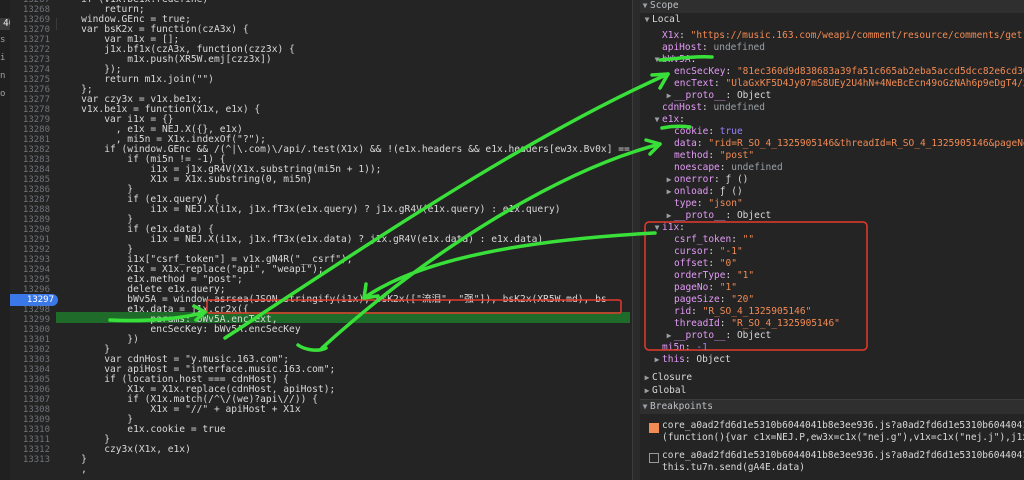  I want to click on scope-variable-name: type, so click(685, 203).